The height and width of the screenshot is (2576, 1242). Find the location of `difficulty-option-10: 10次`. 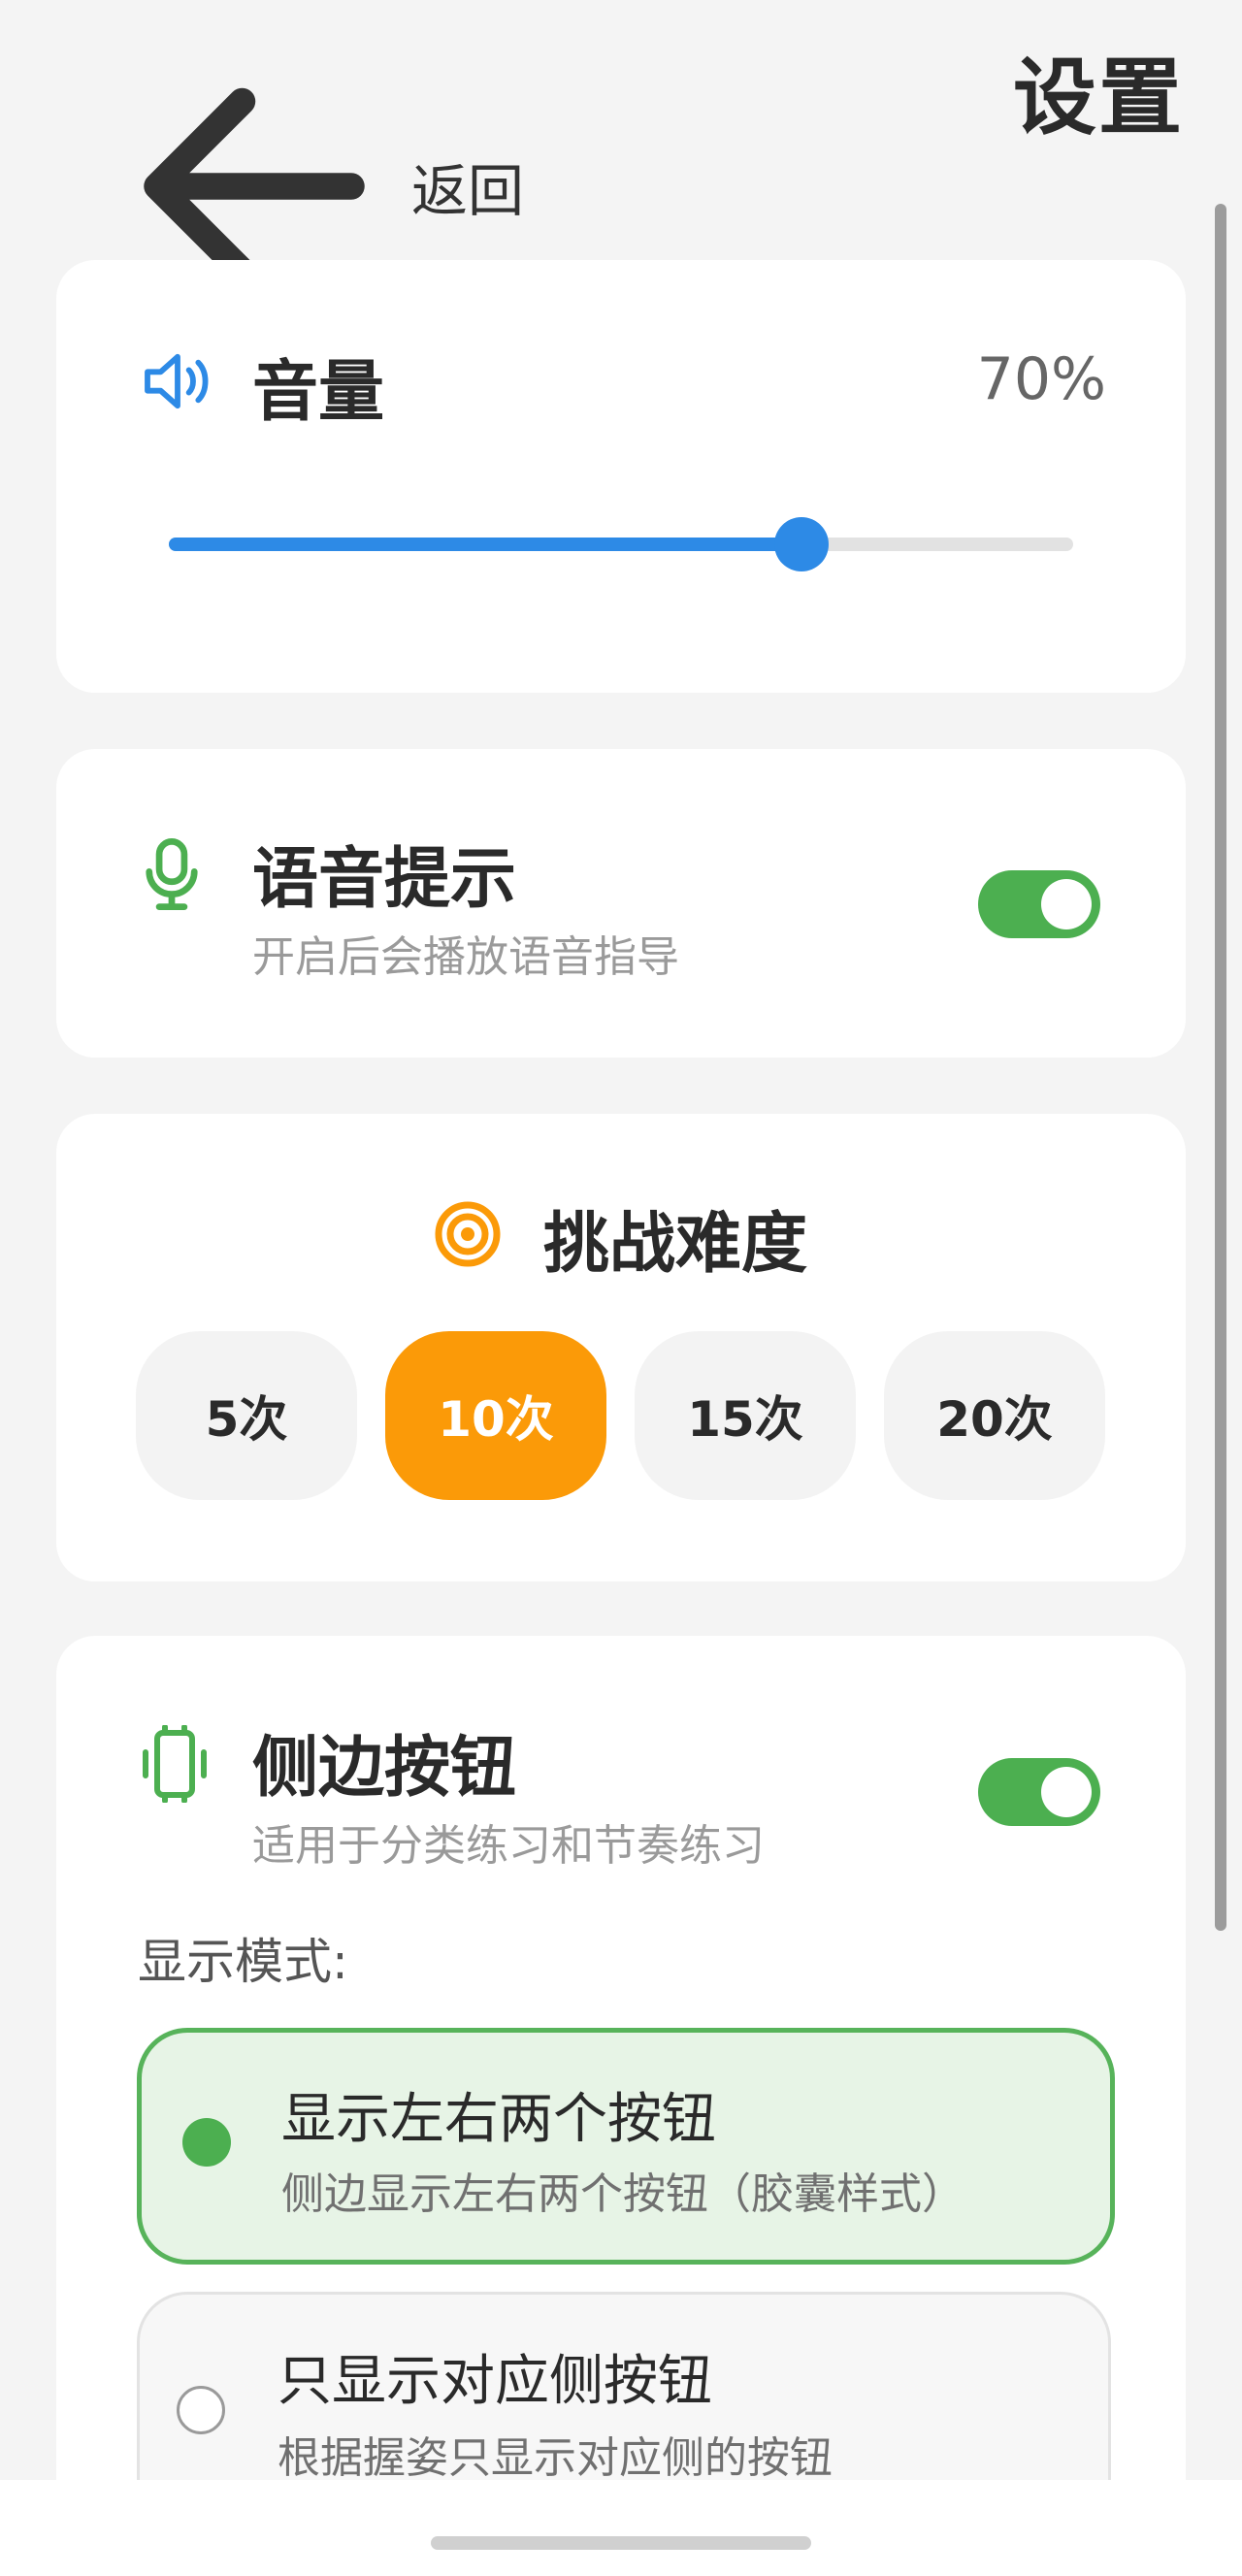

difficulty-option-10: 10次 is located at coordinates (495, 1415).